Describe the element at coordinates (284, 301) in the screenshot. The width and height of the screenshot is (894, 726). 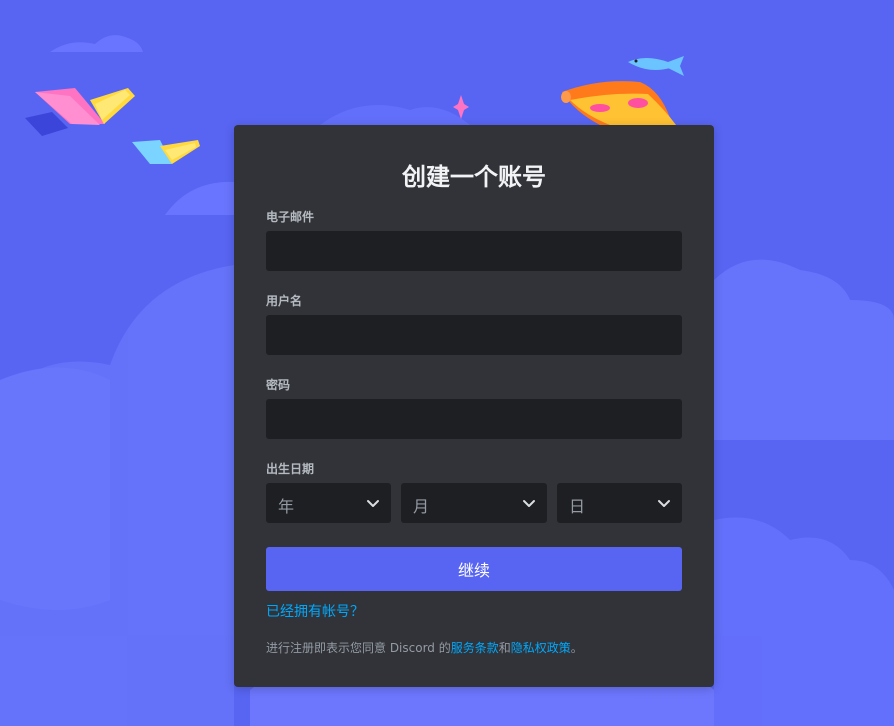
I see `username-label: 用户名` at that location.